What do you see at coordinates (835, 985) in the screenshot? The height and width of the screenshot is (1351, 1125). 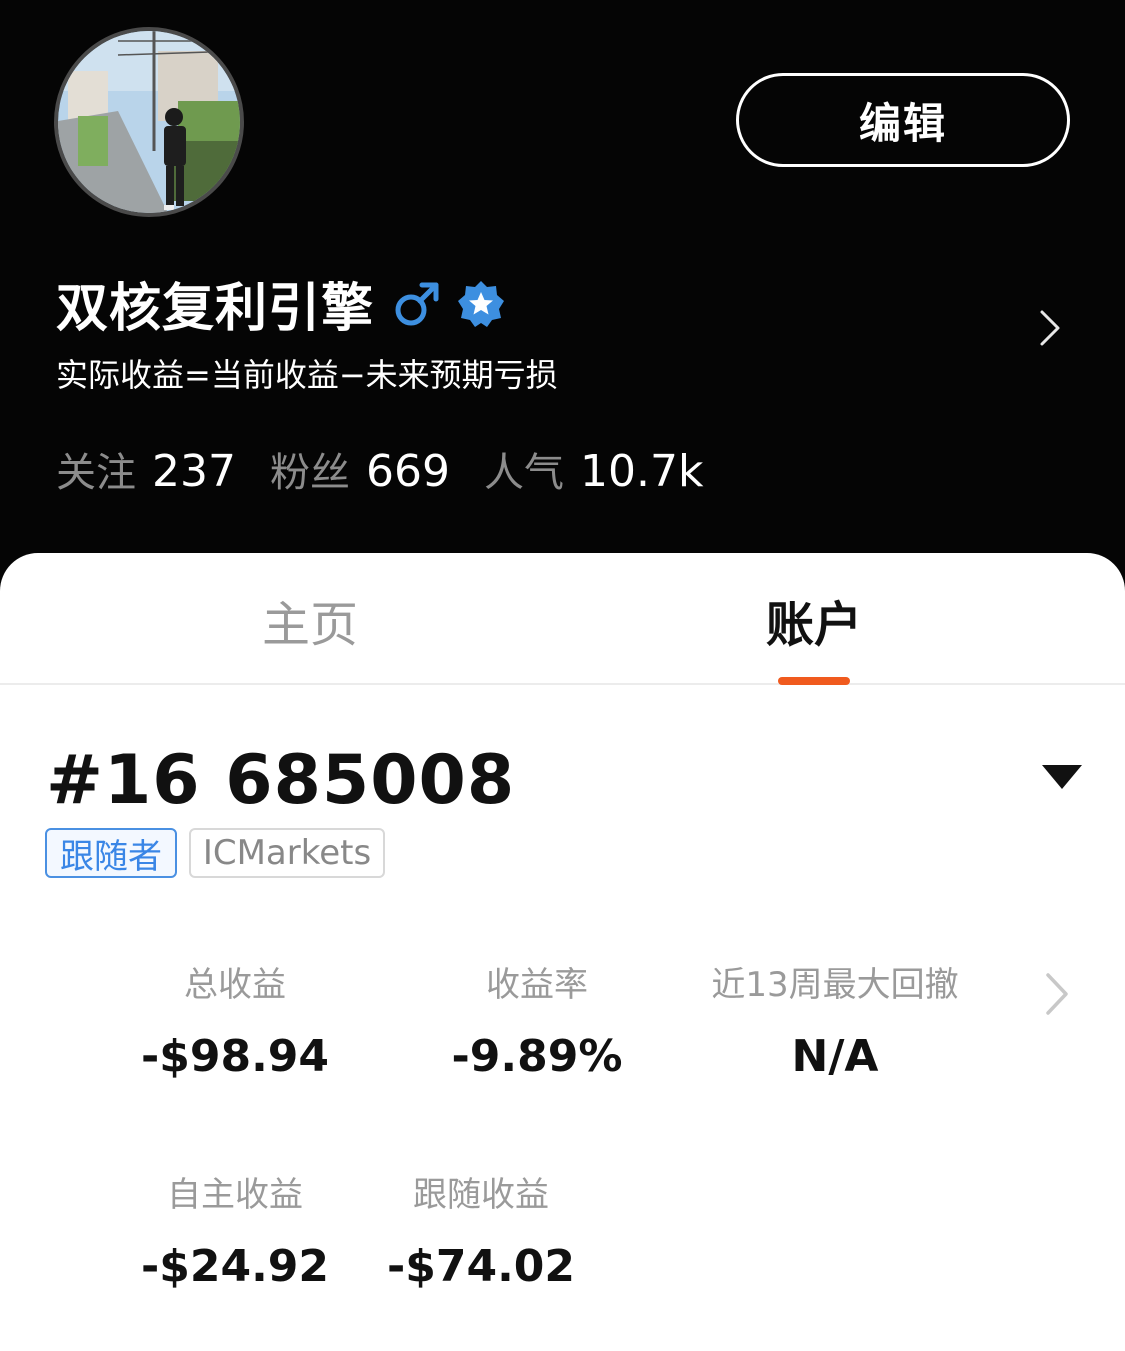 I see `max-drawdown-label: 近13周最大回撤` at bounding box center [835, 985].